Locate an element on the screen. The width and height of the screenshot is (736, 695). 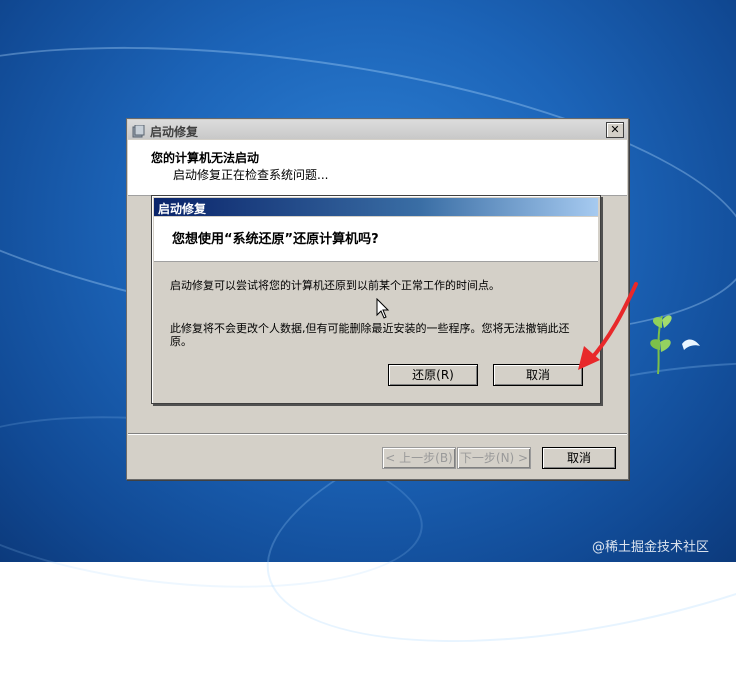
dialog-question: 您想使用“系统还原”还原计算机吗? is located at coordinates (275, 239).